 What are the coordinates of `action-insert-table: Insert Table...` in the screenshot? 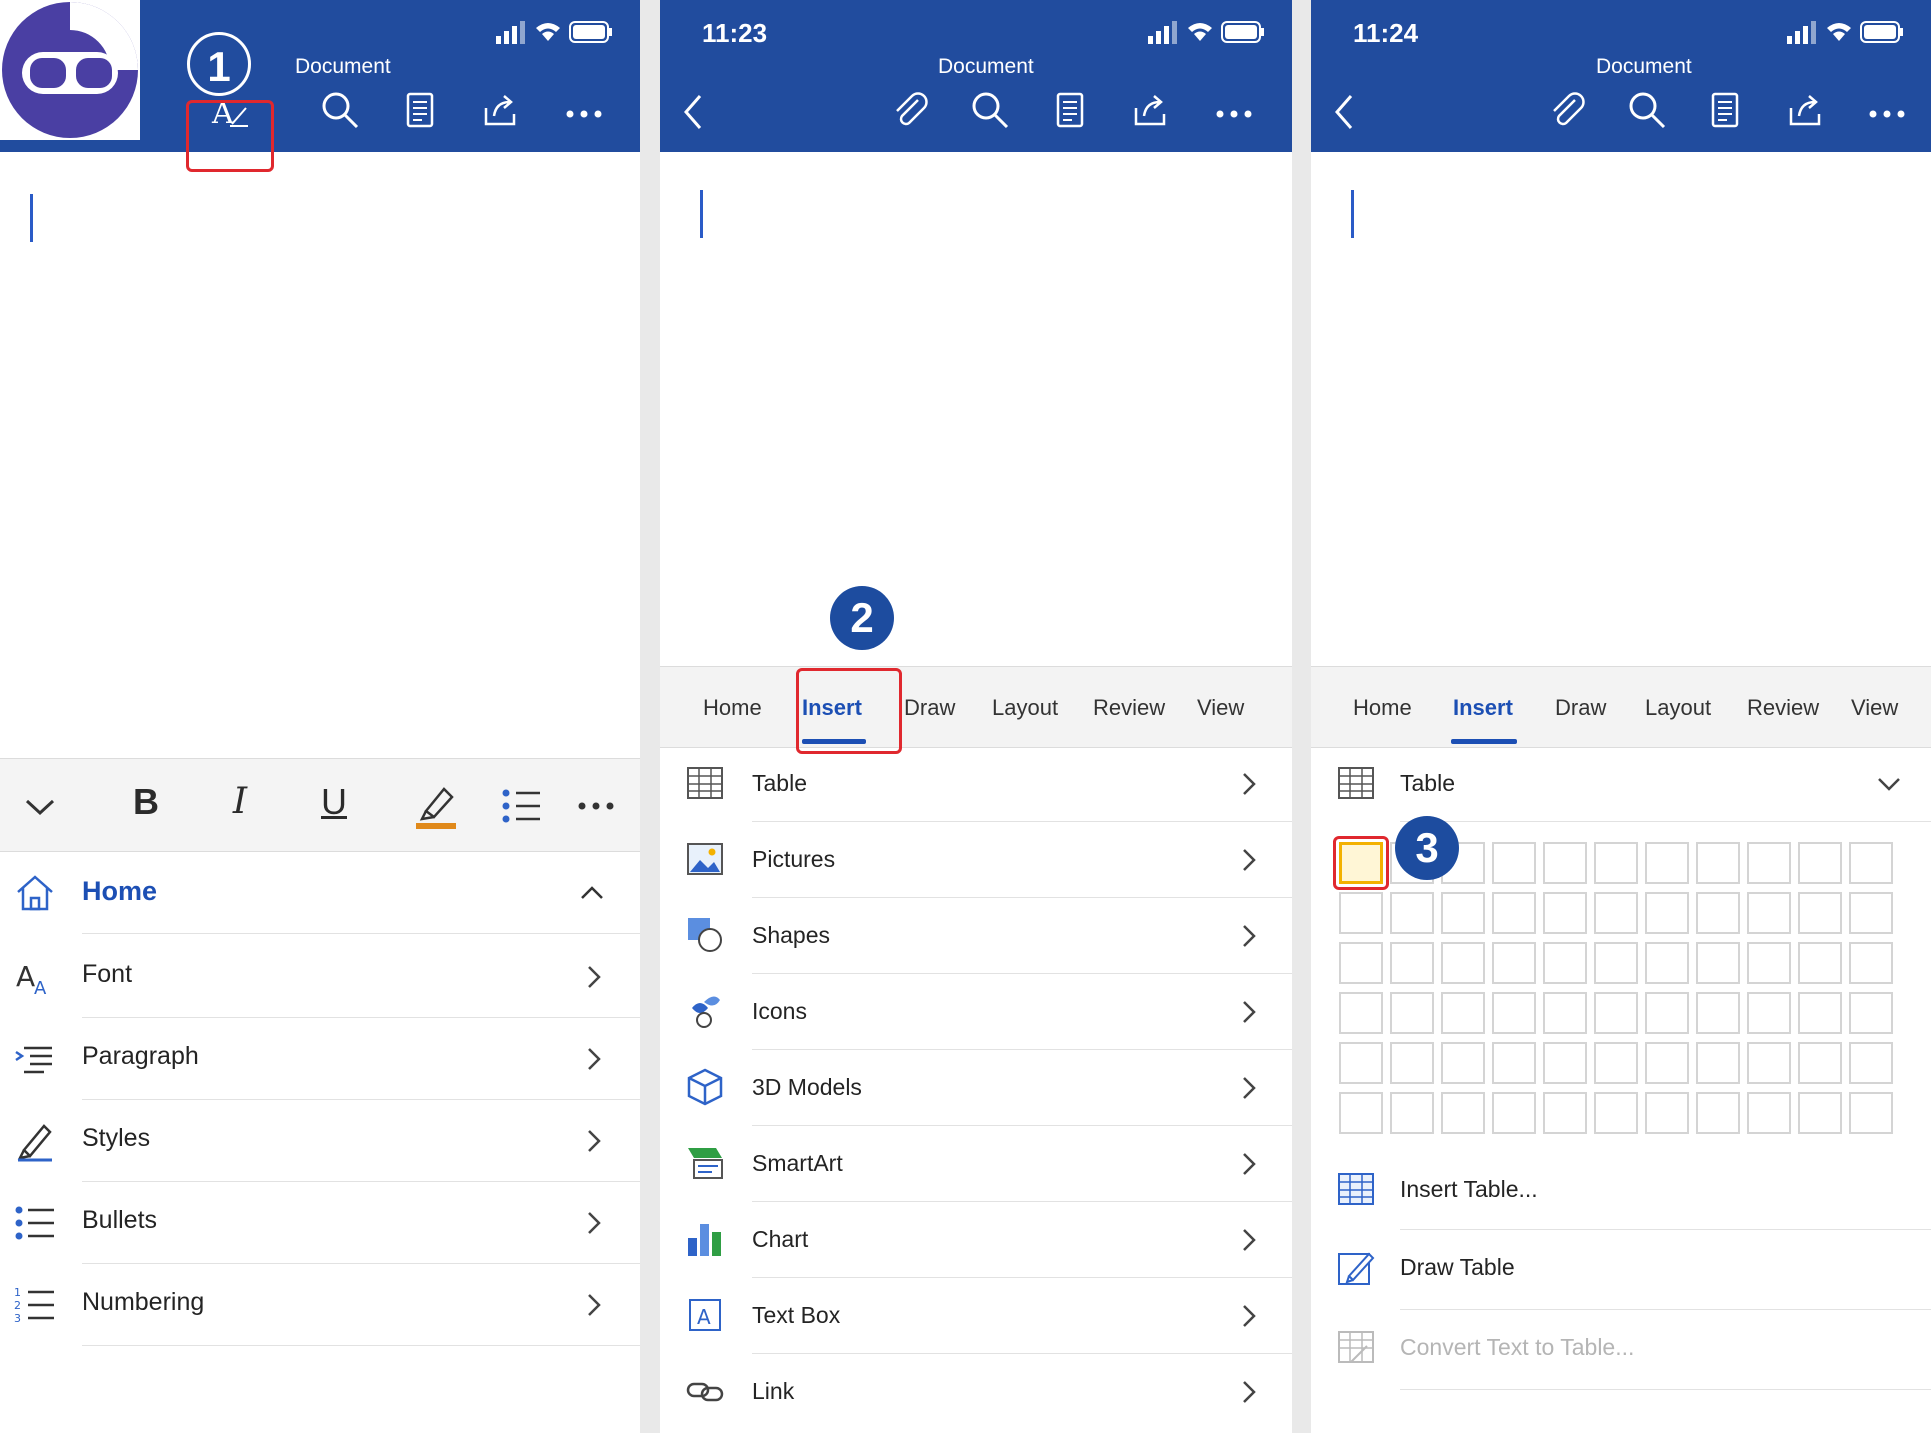 It's located at (1621, 1191).